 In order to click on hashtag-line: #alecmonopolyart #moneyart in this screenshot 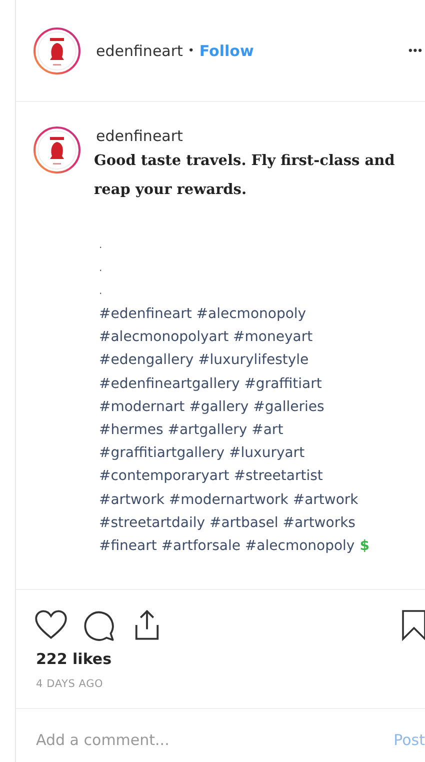, I will do `click(251, 338)`.